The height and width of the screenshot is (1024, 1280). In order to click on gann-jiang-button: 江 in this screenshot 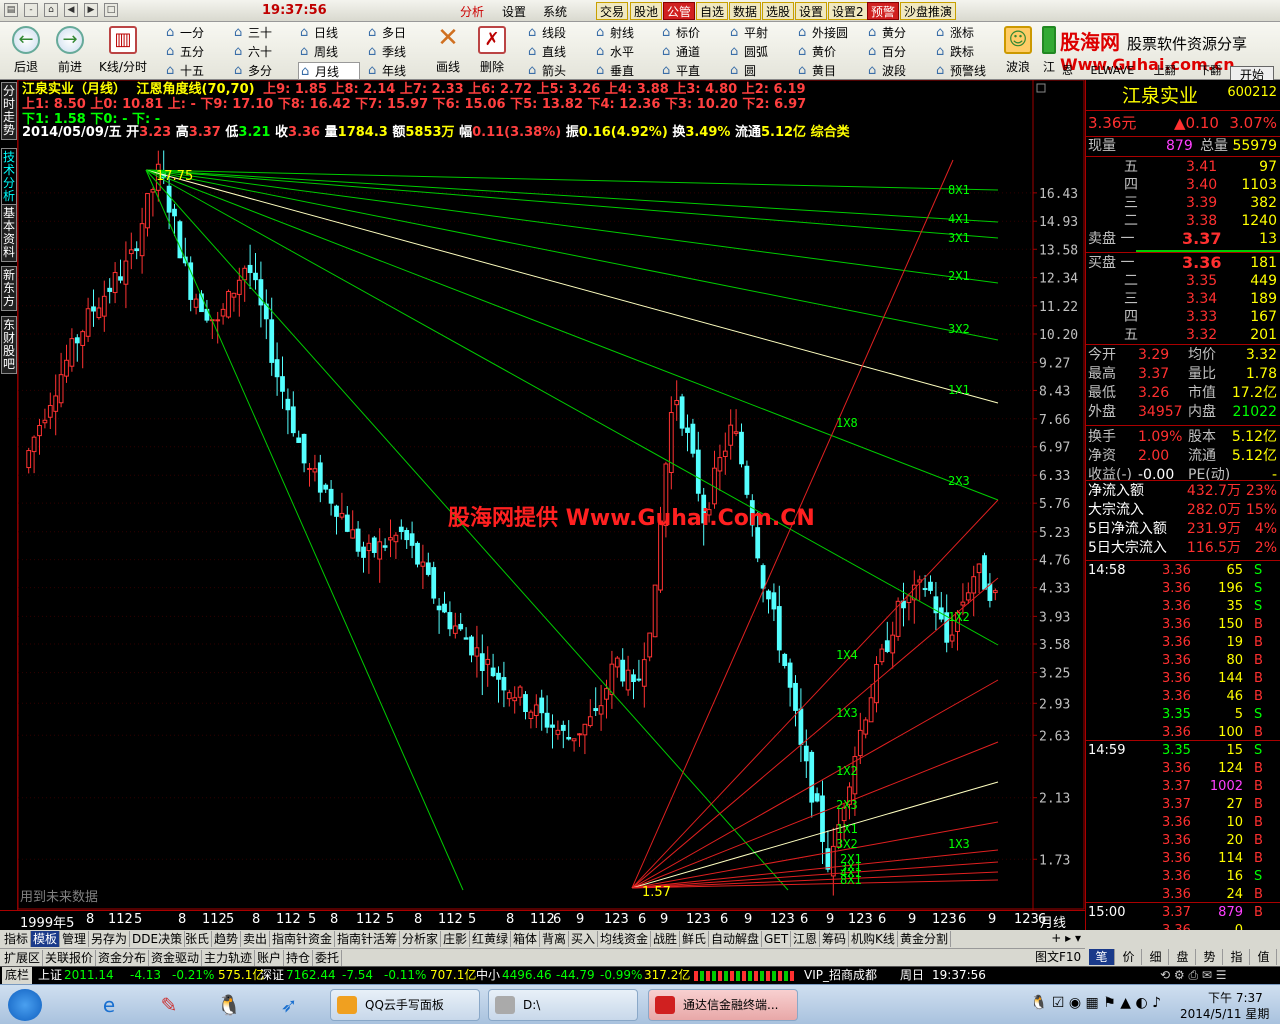, I will do `click(1049, 51)`.